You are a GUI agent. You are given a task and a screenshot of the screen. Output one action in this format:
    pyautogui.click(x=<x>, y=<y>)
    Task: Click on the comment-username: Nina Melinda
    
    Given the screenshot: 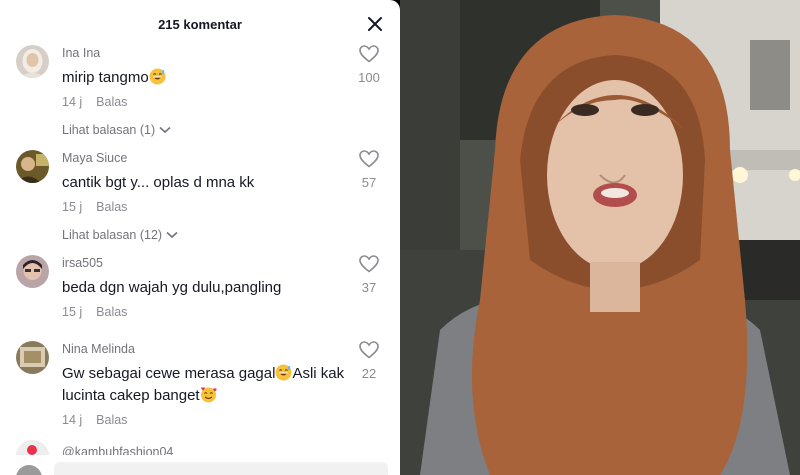 What is the action you would take?
    pyautogui.click(x=207, y=349)
    